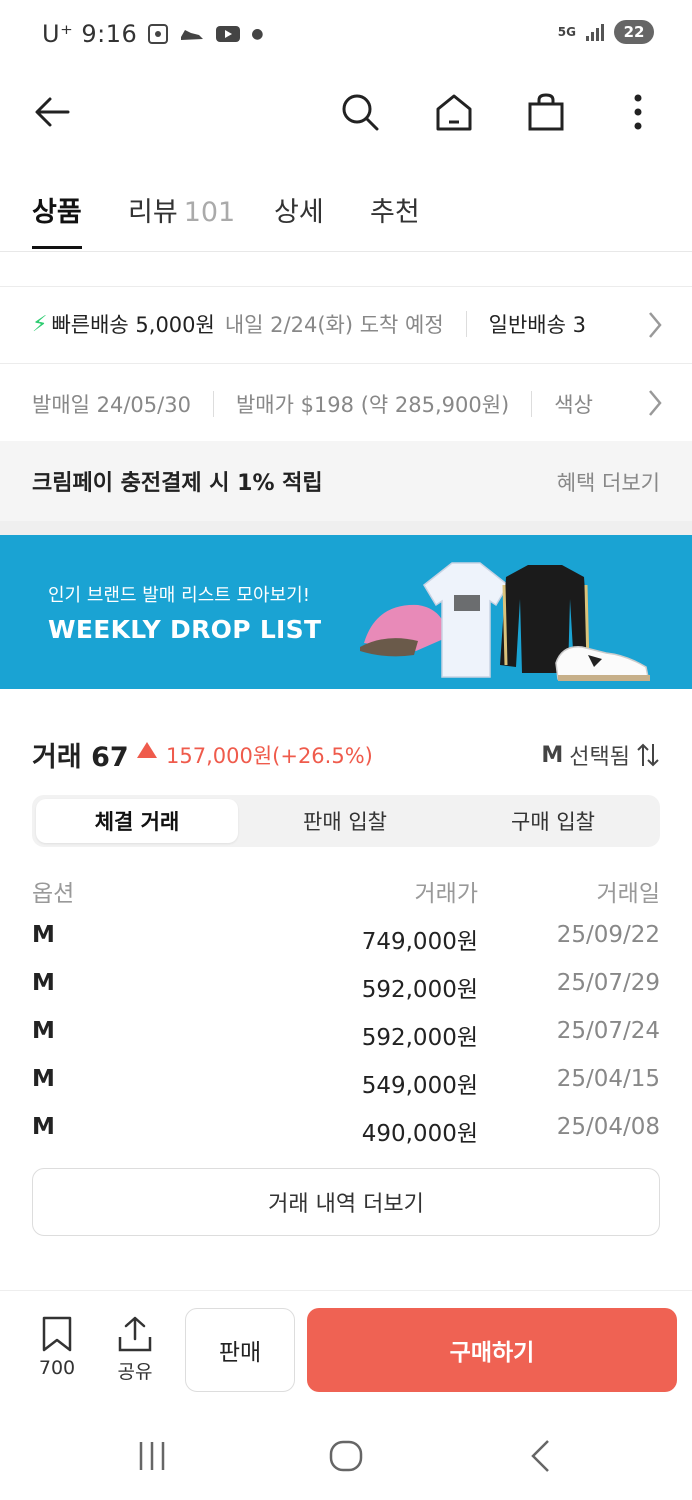 The width and height of the screenshot is (692, 1500). I want to click on search-button, so click(360, 112).